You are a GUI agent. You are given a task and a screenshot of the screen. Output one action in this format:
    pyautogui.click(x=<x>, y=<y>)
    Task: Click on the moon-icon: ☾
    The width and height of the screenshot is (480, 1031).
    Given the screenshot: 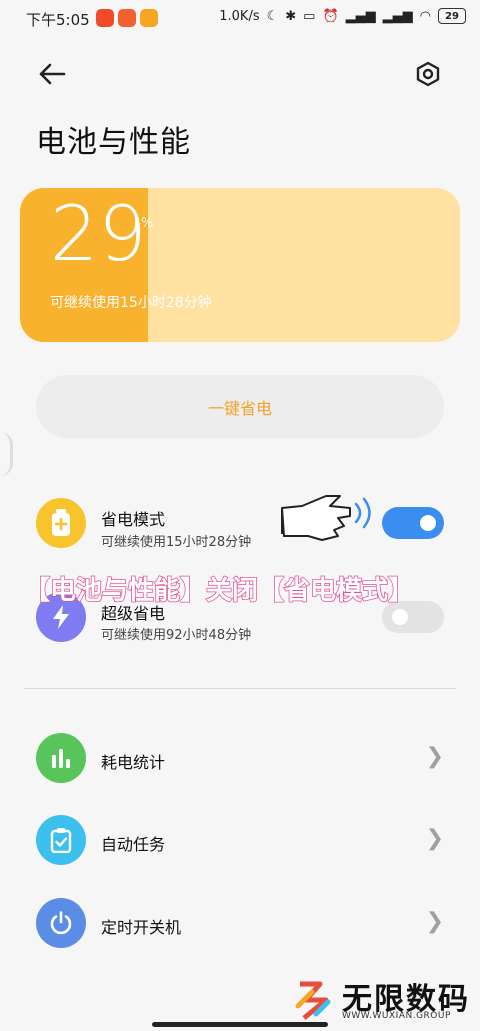 What is the action you would take?
    pyautogui.click(x=272, y=16)
    